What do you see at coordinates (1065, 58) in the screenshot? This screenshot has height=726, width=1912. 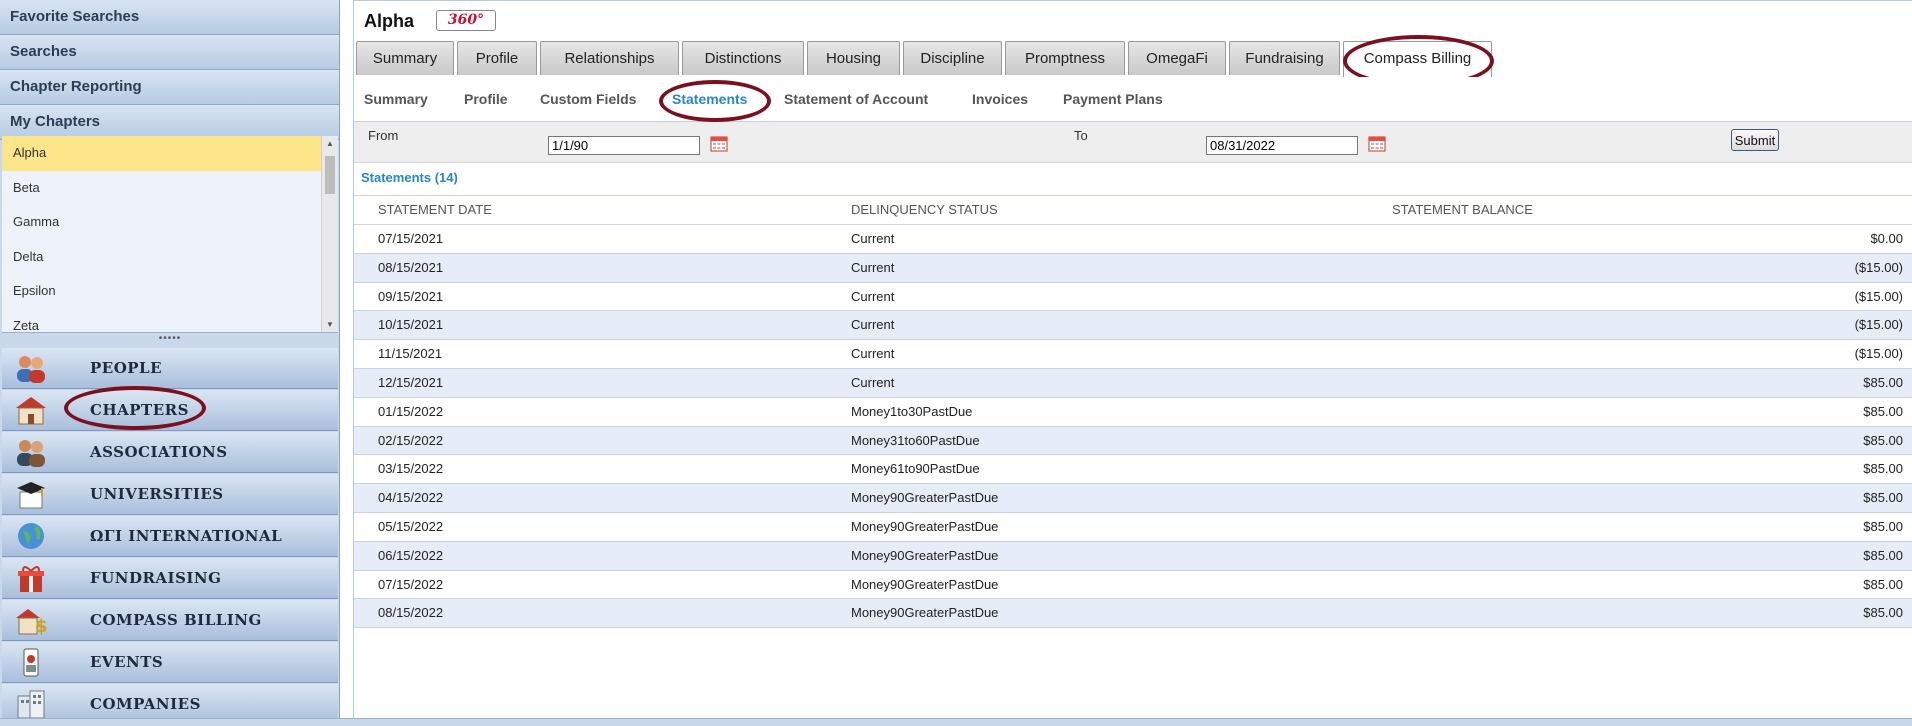 I see `tab-promptness: Promptness` at bounding box center [1065, 58].